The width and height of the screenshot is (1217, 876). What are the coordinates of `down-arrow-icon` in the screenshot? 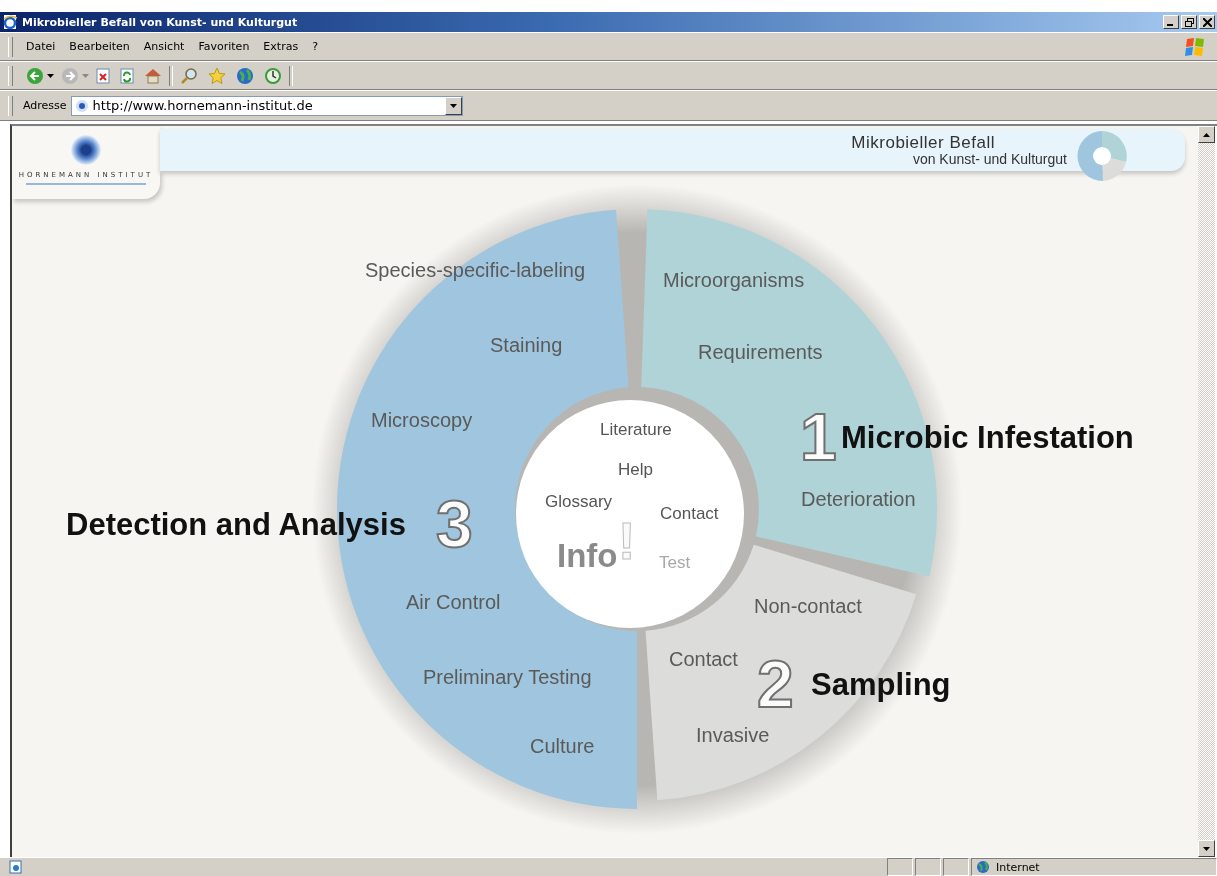 It's located at (1206, 848).